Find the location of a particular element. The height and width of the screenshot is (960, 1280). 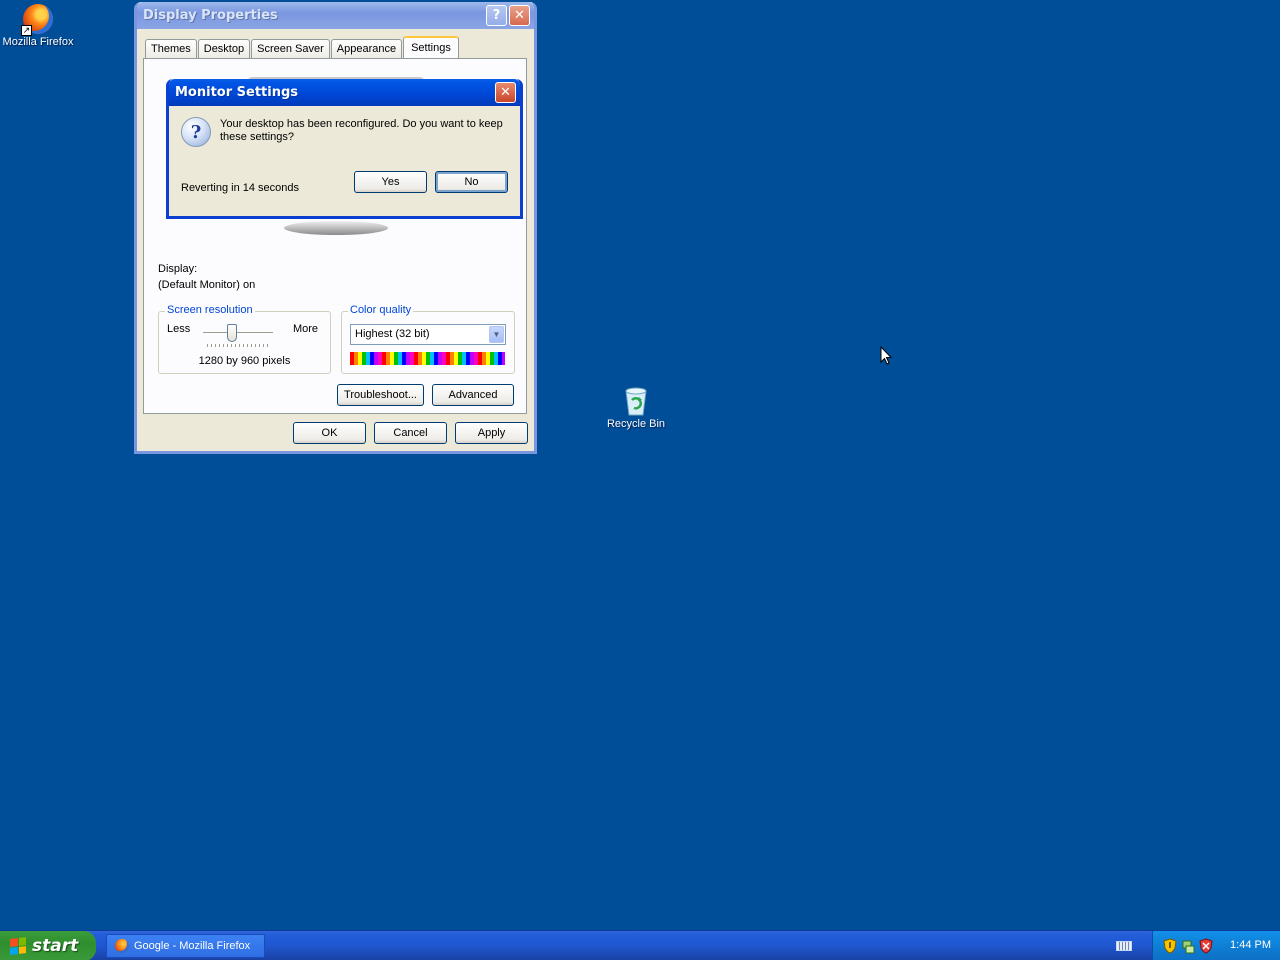

monitor-settings-titlebar: Monitor Settings ✕ is located at coordinates (344, 92).